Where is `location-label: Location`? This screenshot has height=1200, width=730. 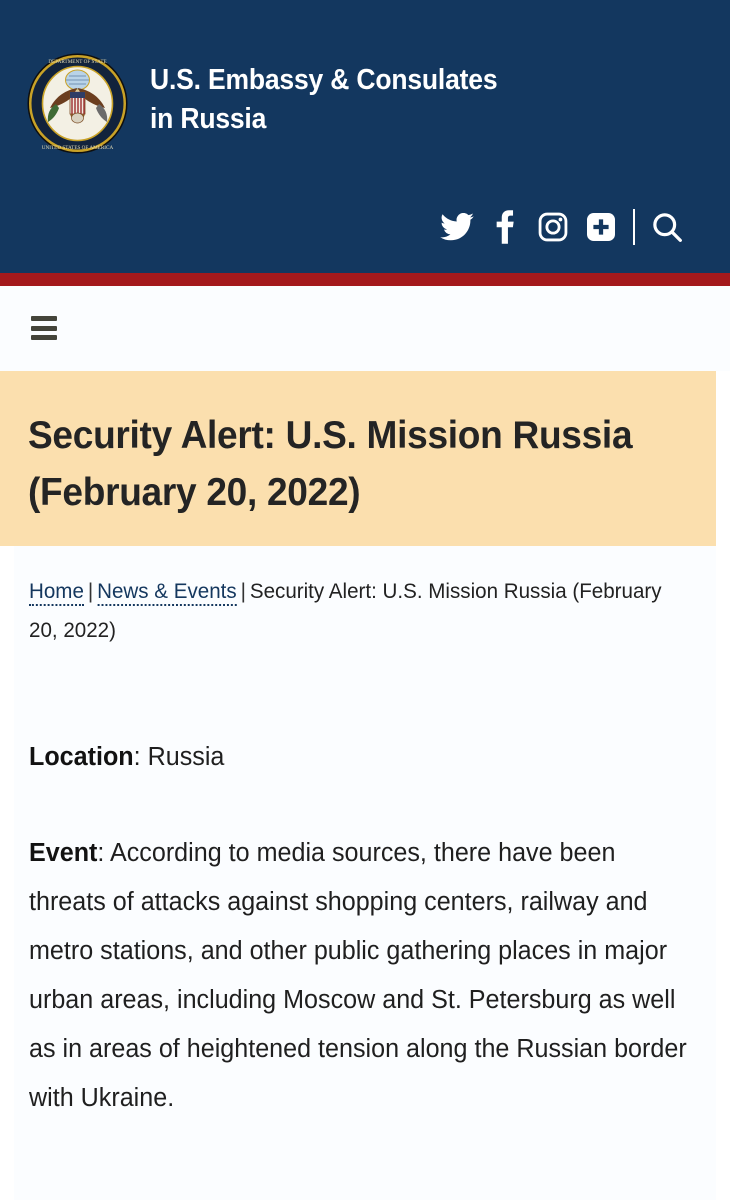 location-label: Location is located at coordinates (81, 757).